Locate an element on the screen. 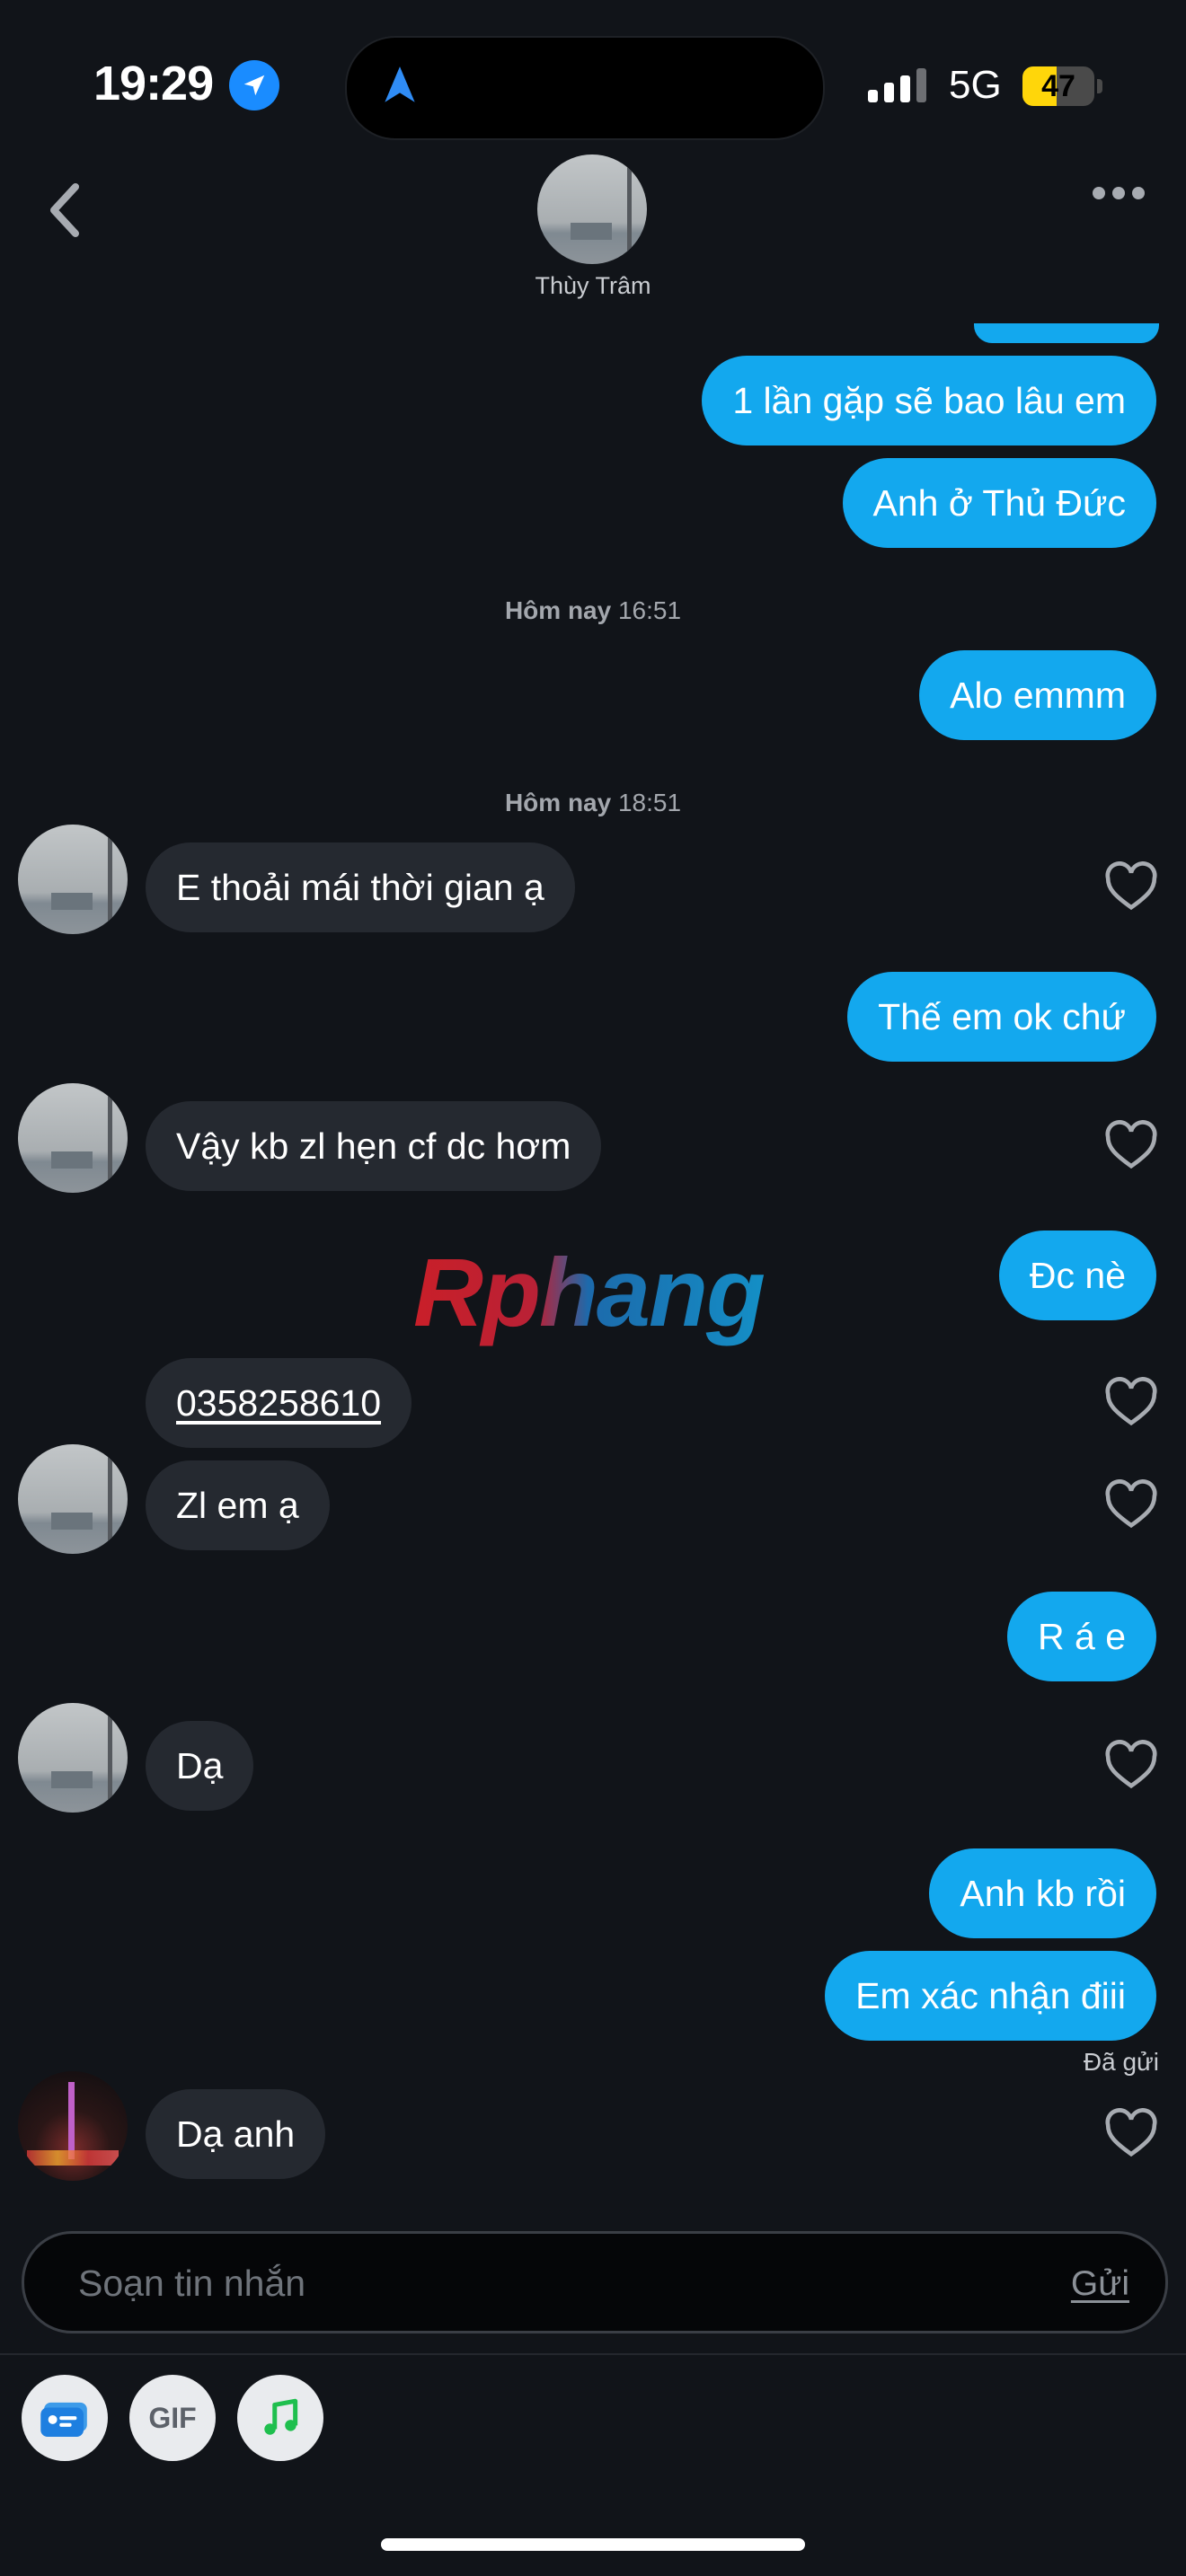 This screenshot has width=1186, height=2576. message-bubble-outgoing: 1 lần gặp sẽ bao lâu em is located at coordinates (929, 401).